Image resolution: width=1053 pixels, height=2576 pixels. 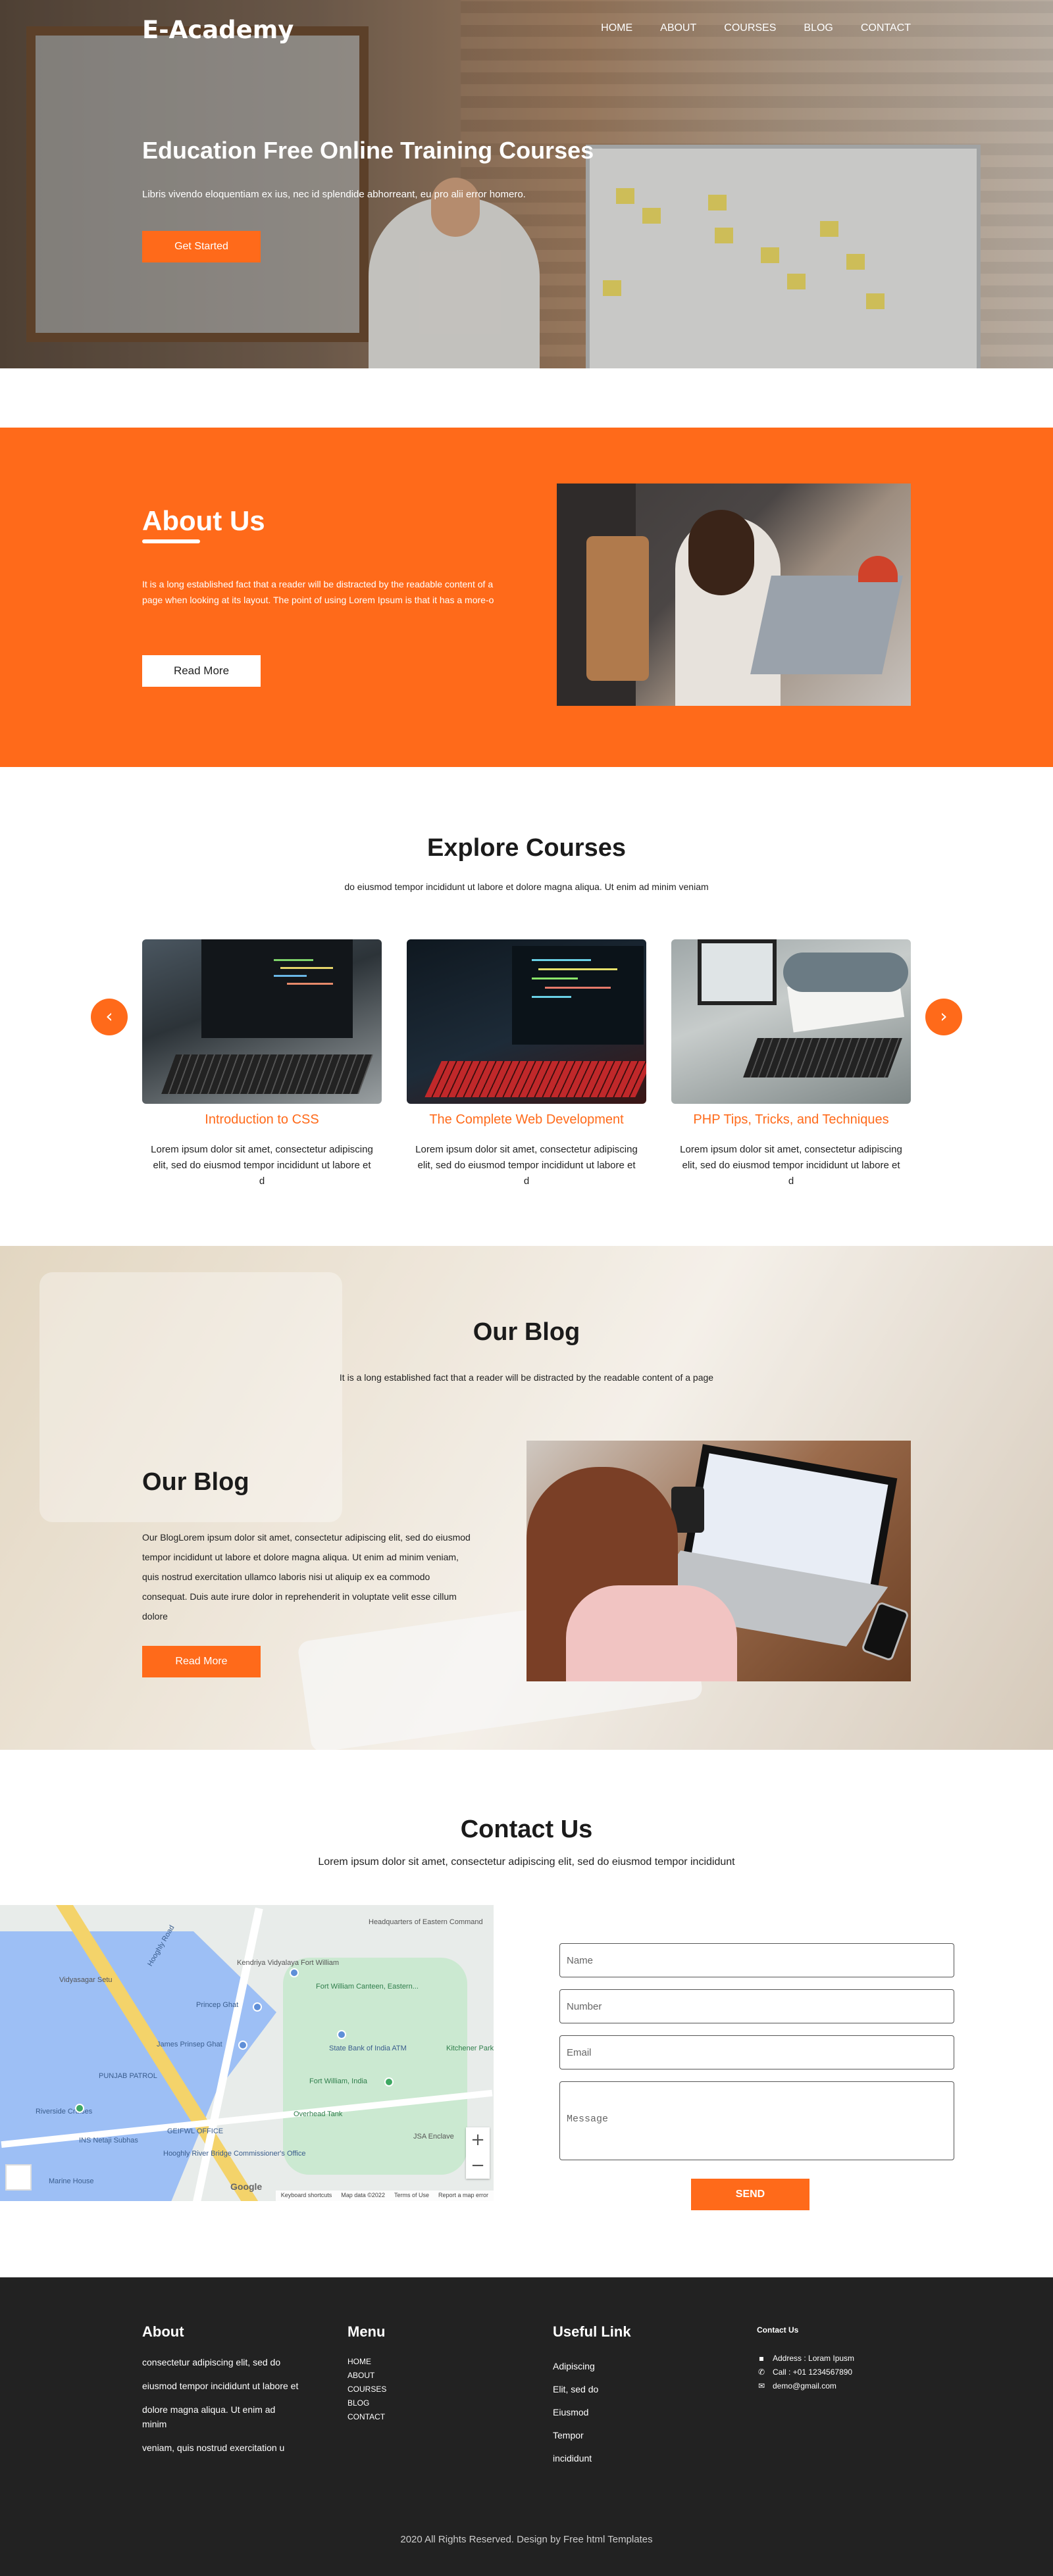 What do you see at coordinates (761, 2385) in the screenshot?
I see `envelope-icon: ✉` at bounding box center [761, 2385].